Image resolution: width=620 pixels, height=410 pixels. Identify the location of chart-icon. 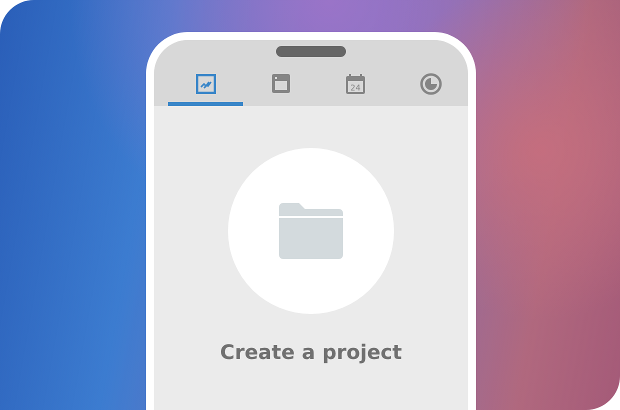
(206, 84).